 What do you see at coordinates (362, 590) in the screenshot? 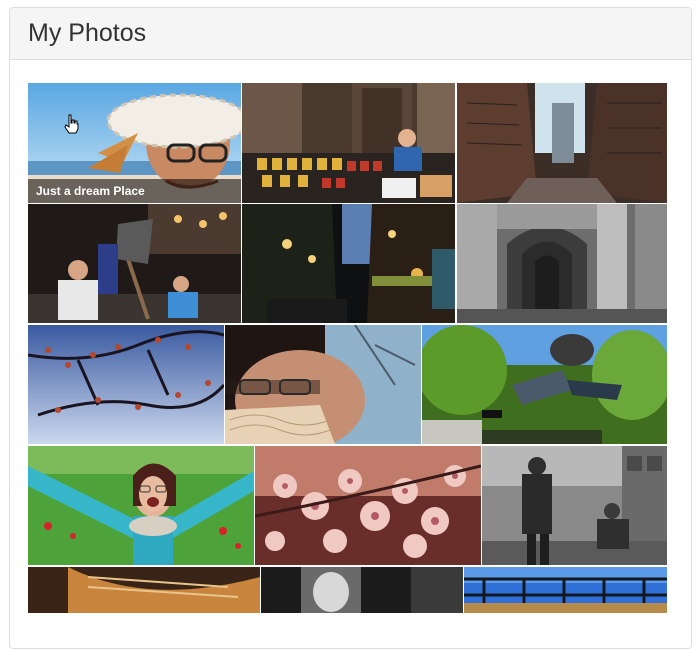
I see `photo-dark-scene` at bounding box center [362, 590].